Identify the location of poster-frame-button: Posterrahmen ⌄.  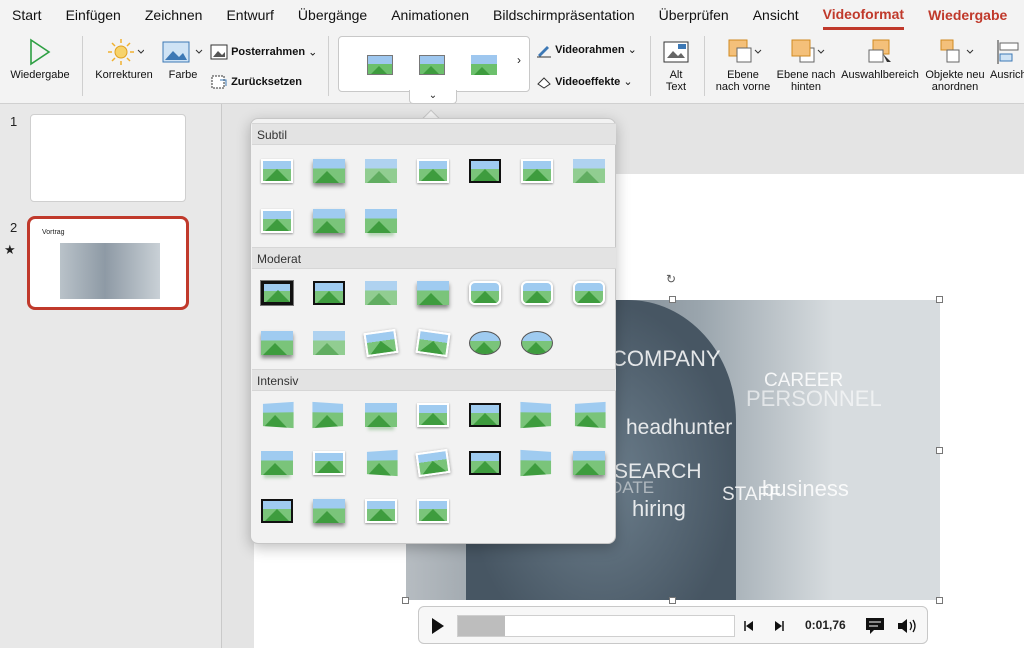
(265, 52).